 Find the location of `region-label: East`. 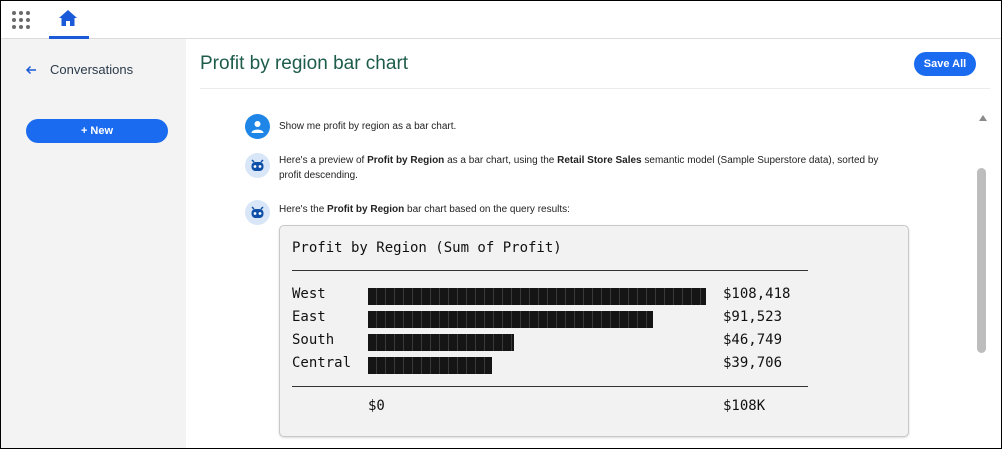

region-label: East is located at coordinates (309, 317).